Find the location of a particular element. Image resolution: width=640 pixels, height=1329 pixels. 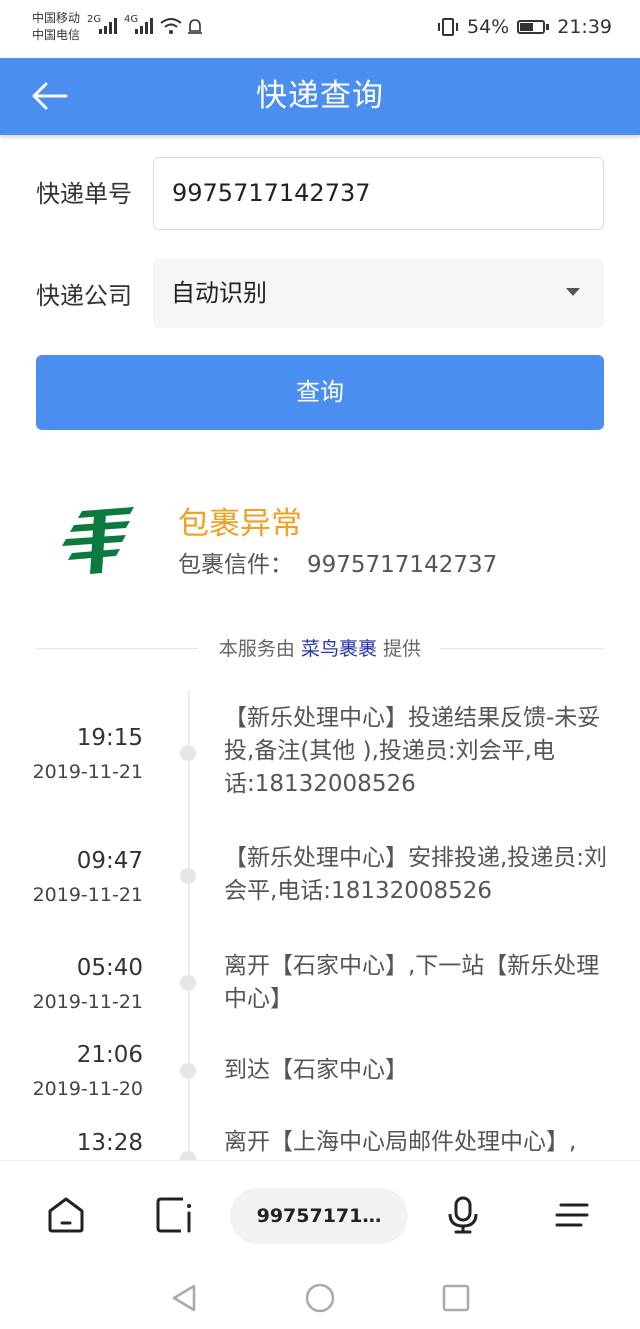

carrier-info: 中国移动 中国电信 is located at coordinates (56, 27).